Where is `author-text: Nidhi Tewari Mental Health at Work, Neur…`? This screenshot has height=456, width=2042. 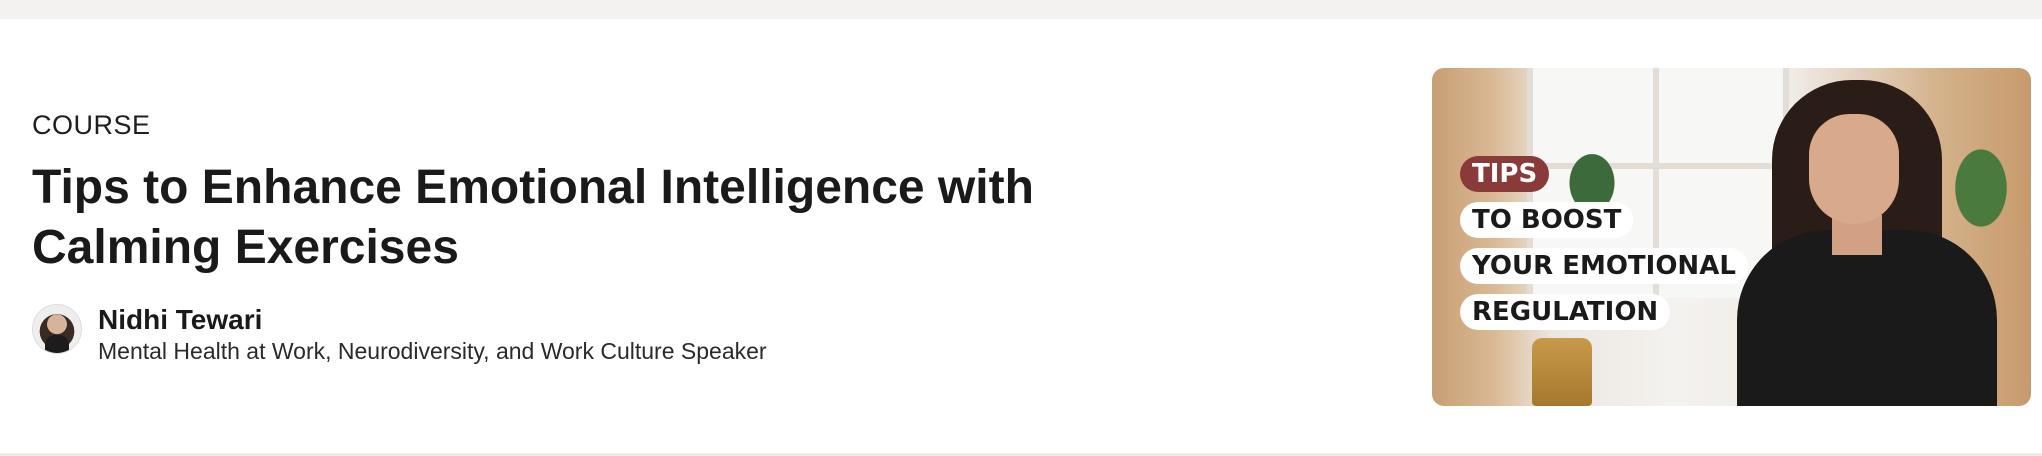 author-text: Nidhi Tewari Mental Health at Work, Neur… is located at coordinates (432, 335).